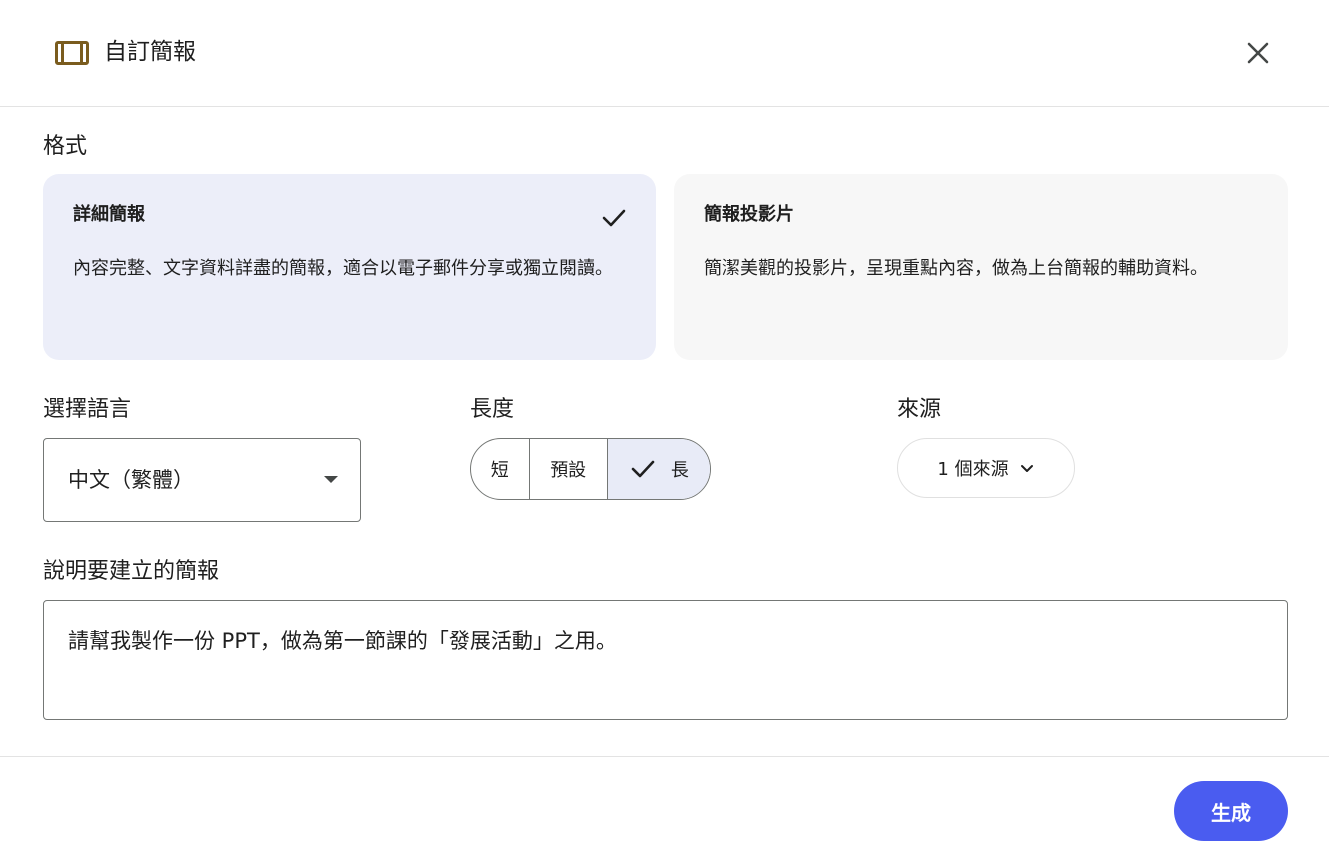 The width and height of the screenshot is (1329, 857). I want to click on length-option-label: 短, so click(499, 470).